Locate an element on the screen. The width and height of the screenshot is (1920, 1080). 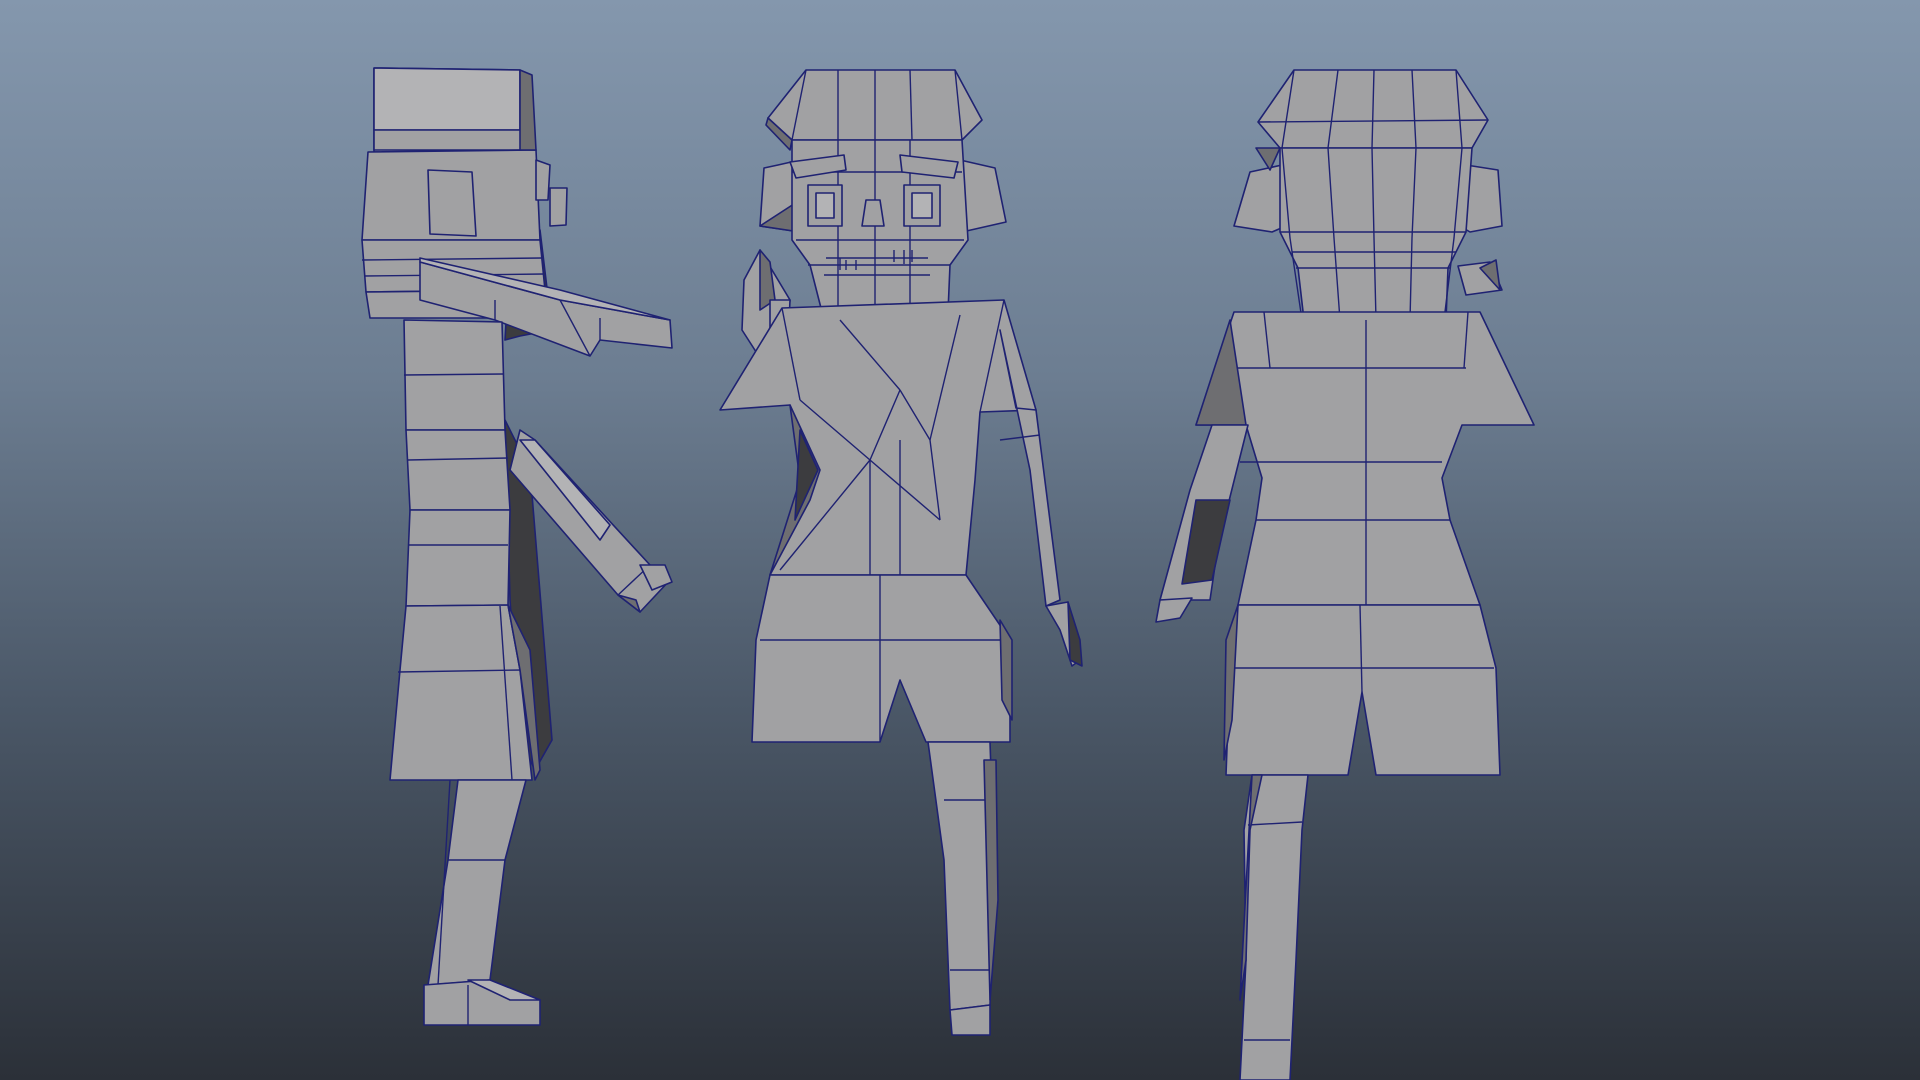
side-leg is located at coordinates (482, 902).